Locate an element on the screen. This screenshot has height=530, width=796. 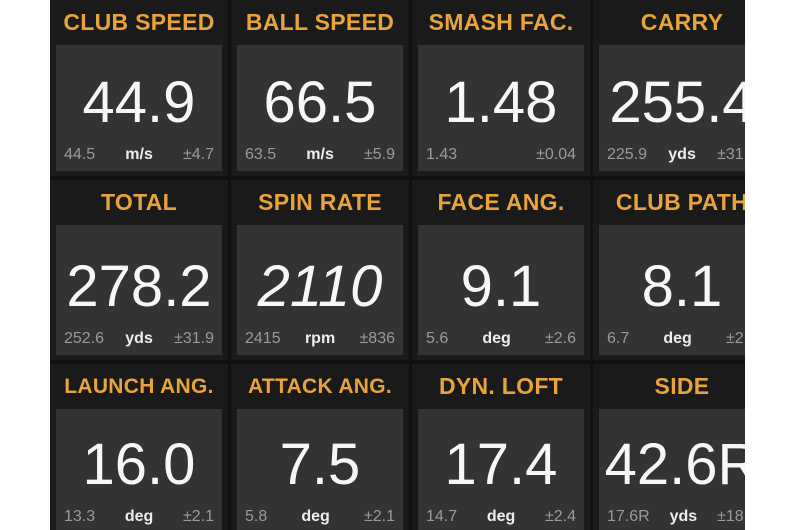
metric-footer: 13.3 deg ±2.1 is located at coordinates (139, 519).